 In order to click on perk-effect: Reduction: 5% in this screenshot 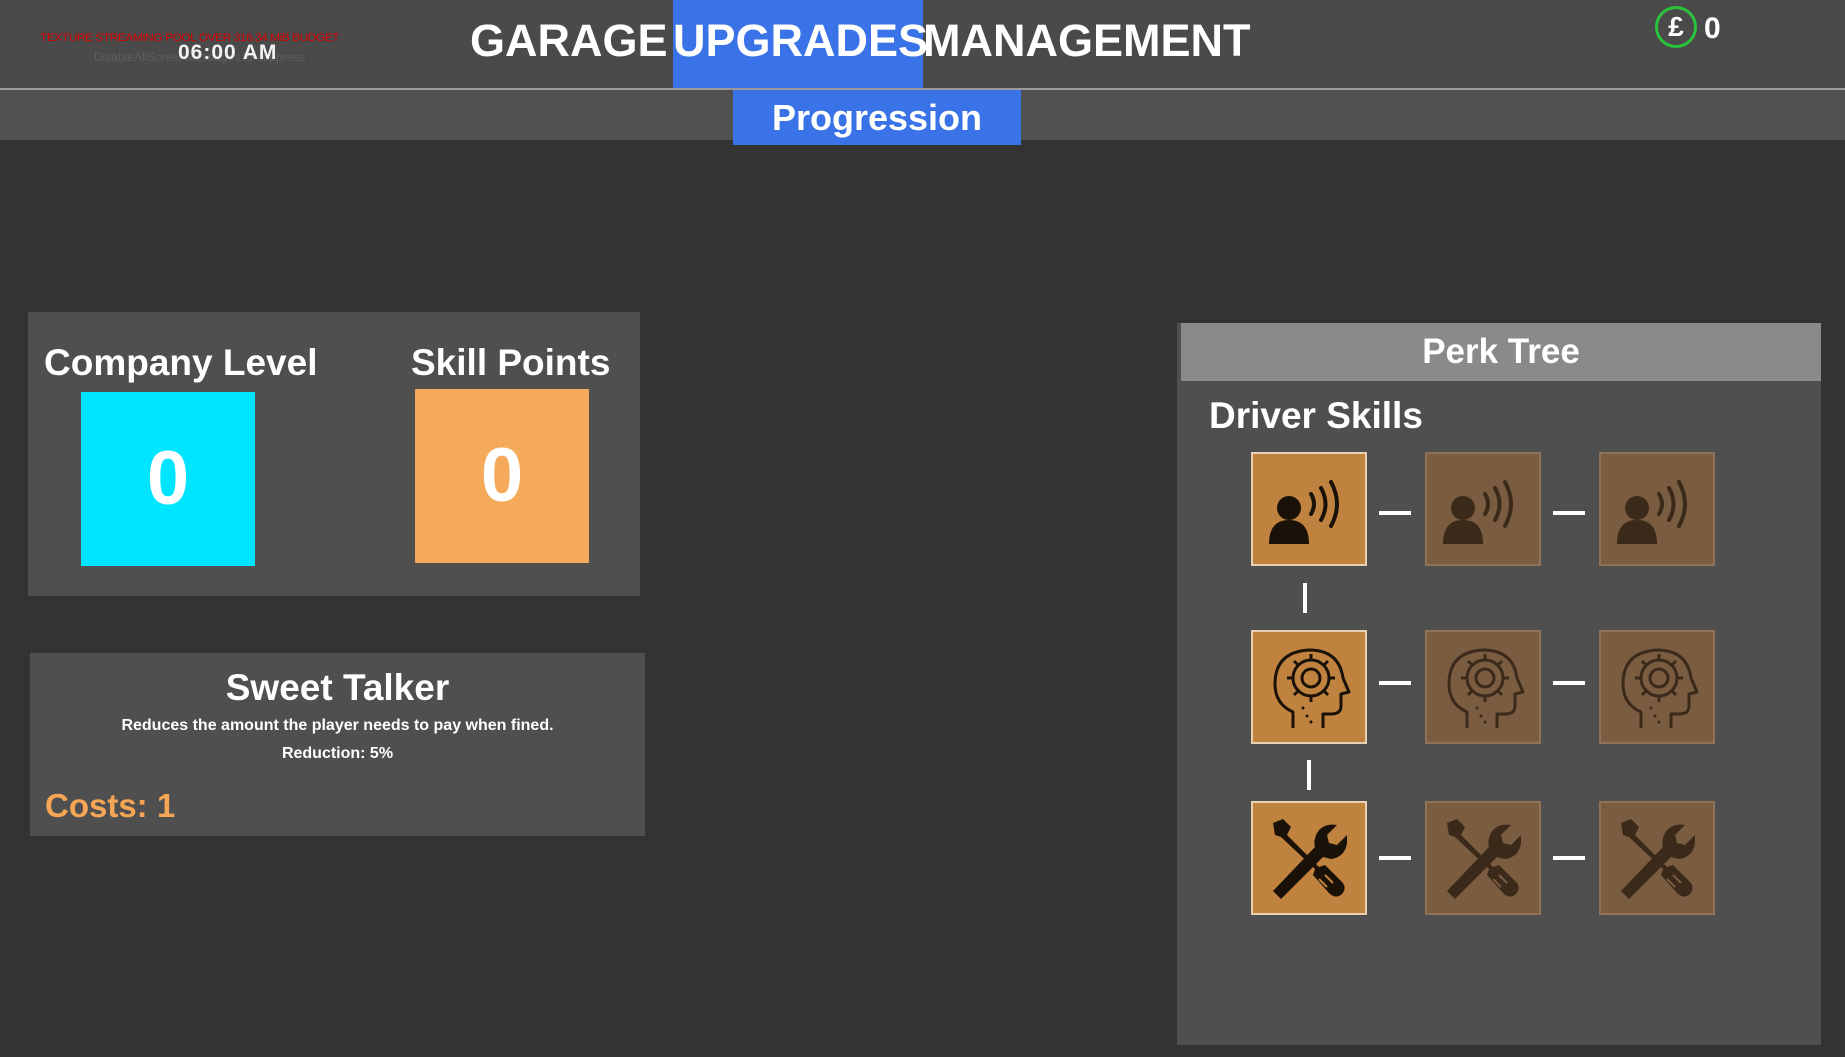, I will do `click(337, 753)`.